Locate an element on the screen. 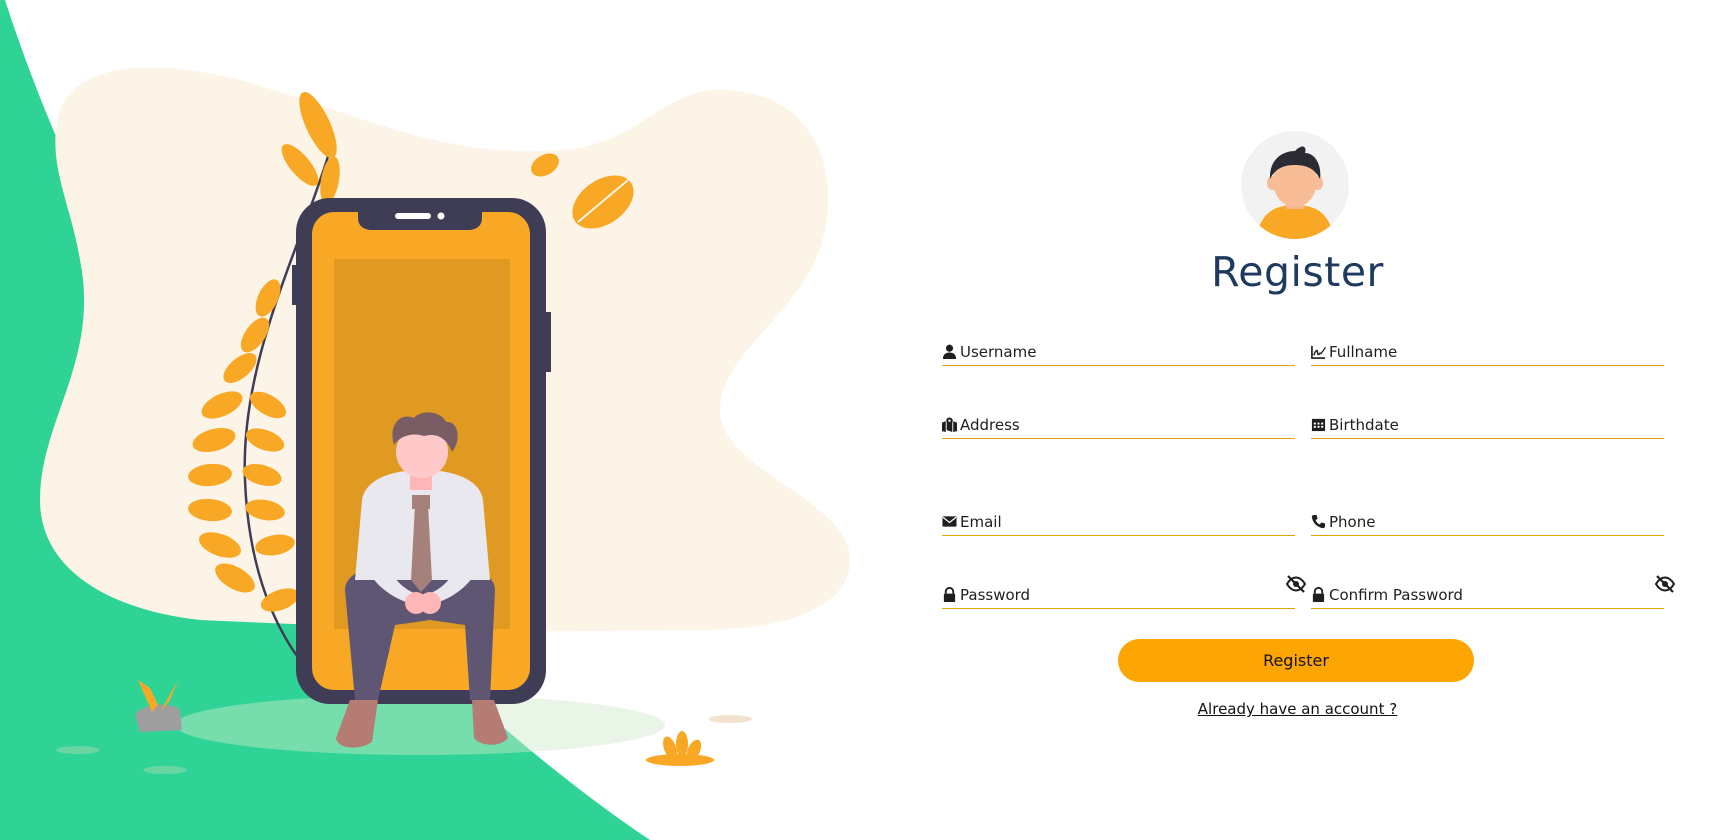 This screenshot has height=840, width=1730. page-title: Register is located at coordinates (1297, 272).